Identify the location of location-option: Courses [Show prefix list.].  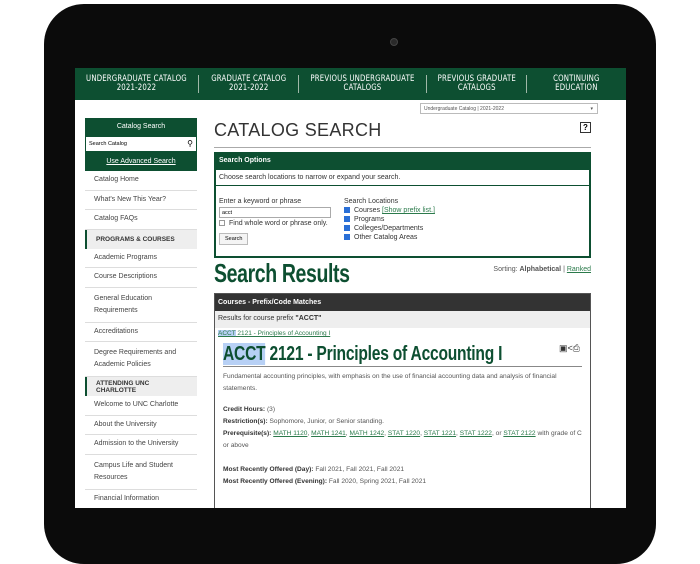
(389, 210).